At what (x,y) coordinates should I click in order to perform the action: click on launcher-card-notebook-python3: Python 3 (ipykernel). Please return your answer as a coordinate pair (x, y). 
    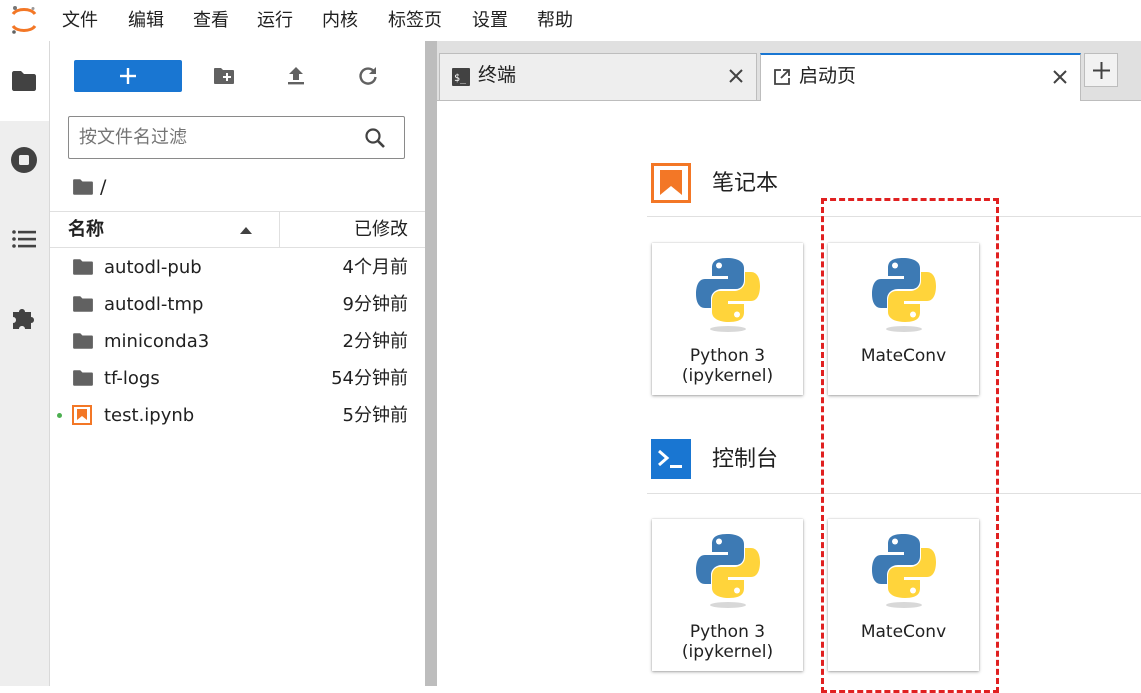
    Looking at the image, I should click on (727, 319).